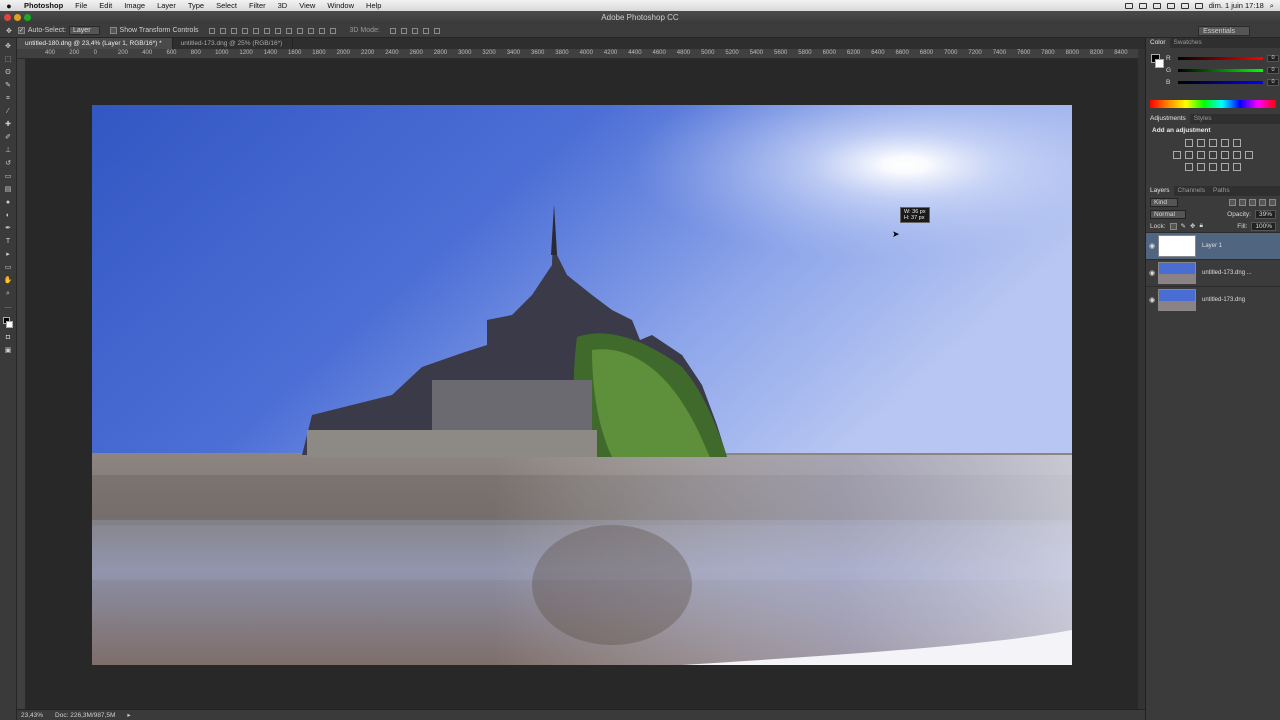 This screenshot has width=1280, height=720. Describe the element at coordinates (8, 137) in the screenshot. I see `brush-tool-icon: ✐` at that location.